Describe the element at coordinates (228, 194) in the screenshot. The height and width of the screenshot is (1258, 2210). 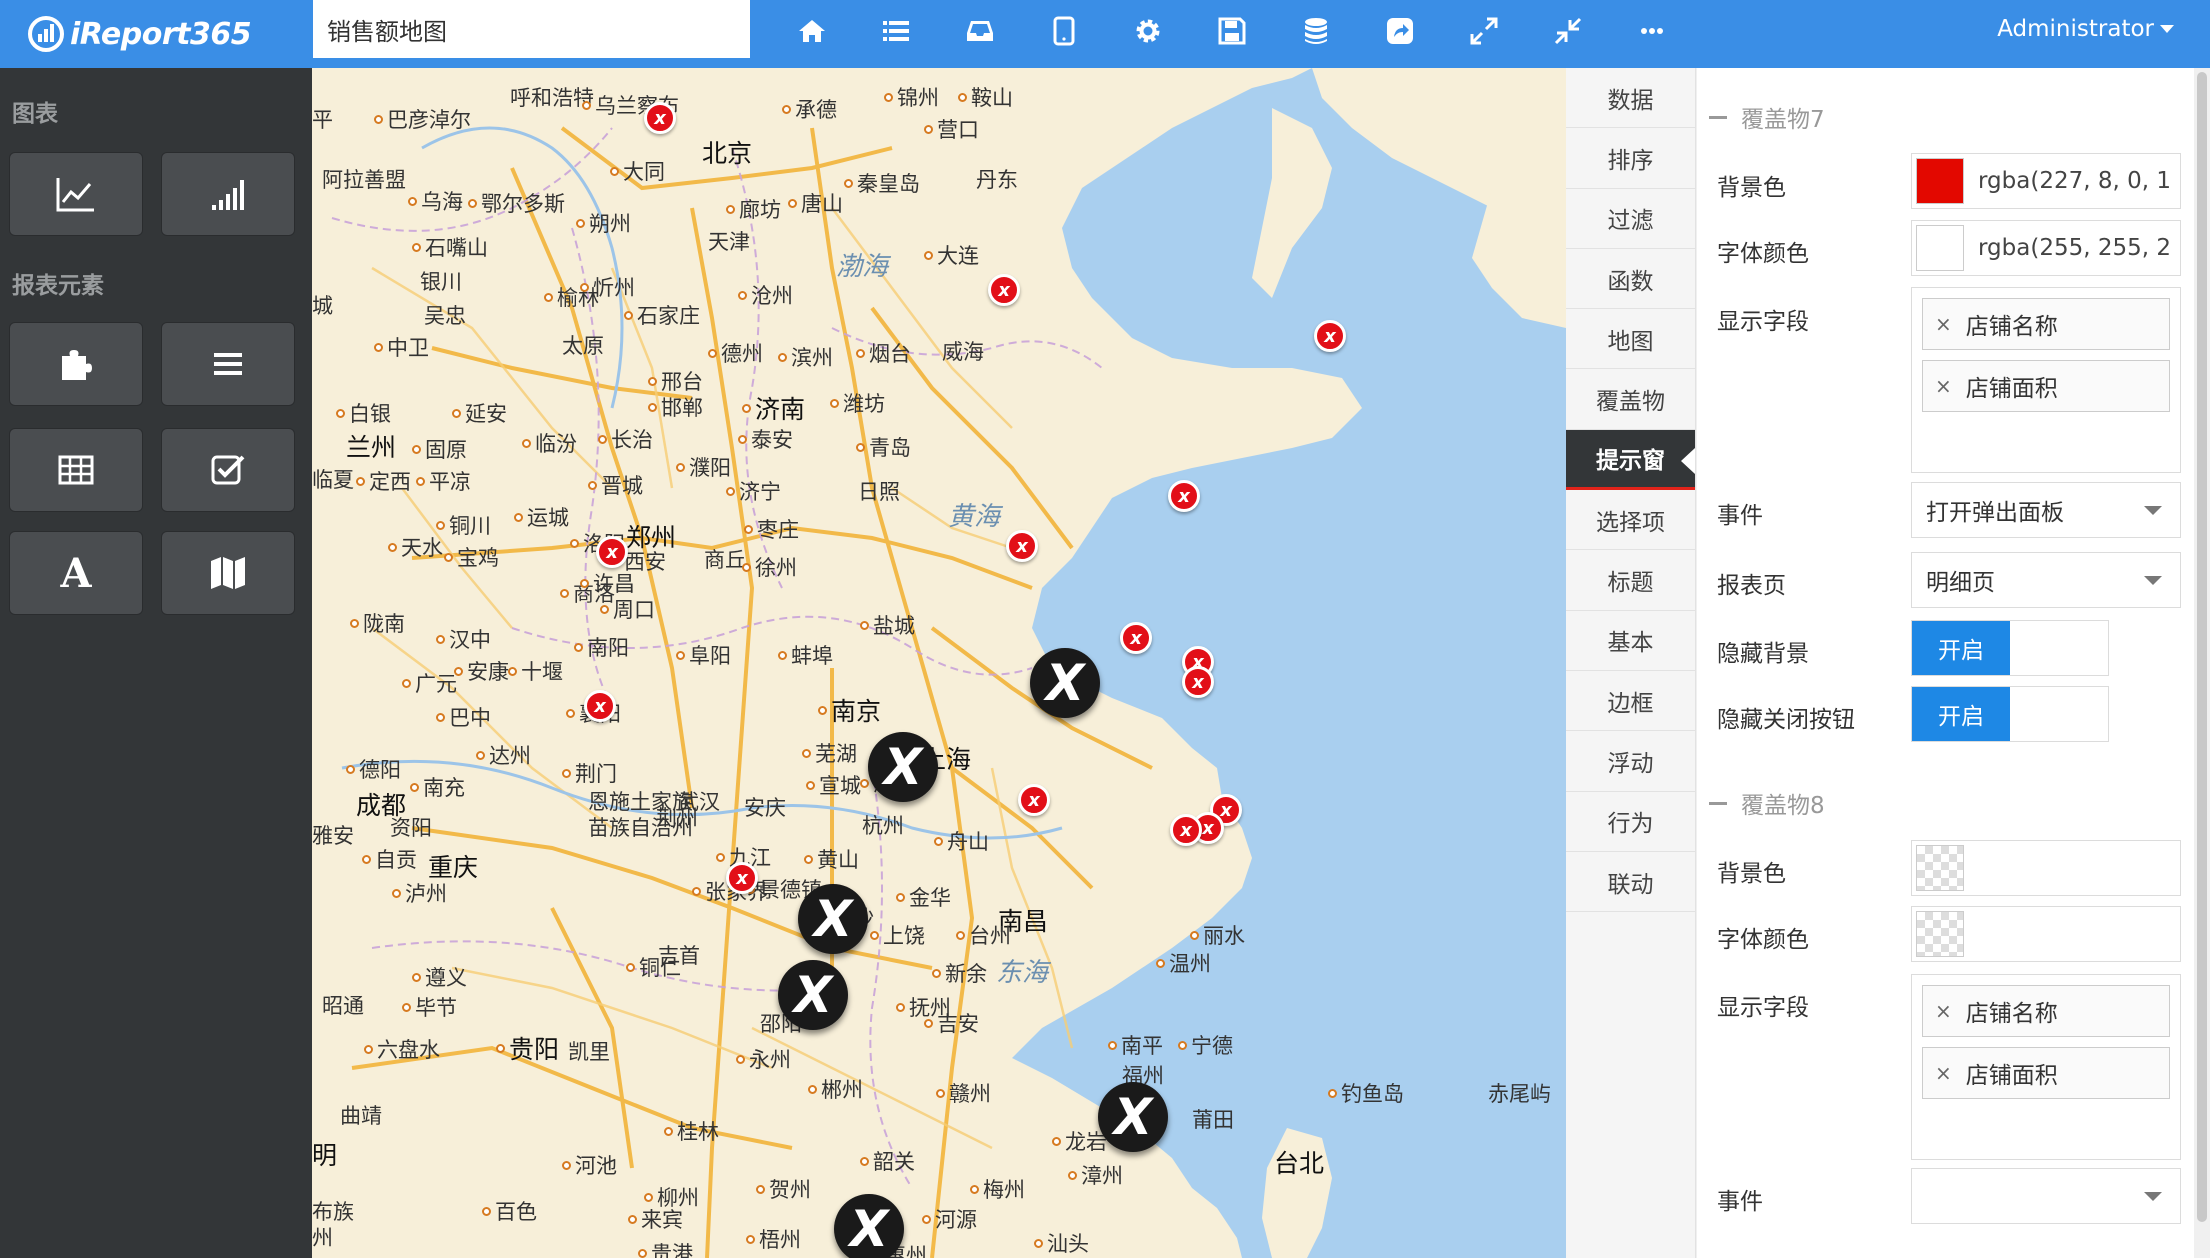
I see `bar-chart-tile` at that location.